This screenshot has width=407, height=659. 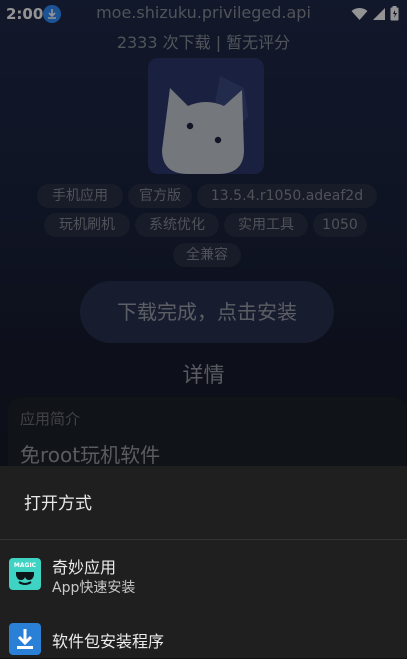 What do you see at coordinates (25, 639) in the screenshot?
I see `package-installer-icon` at bounding box center [25, 639].